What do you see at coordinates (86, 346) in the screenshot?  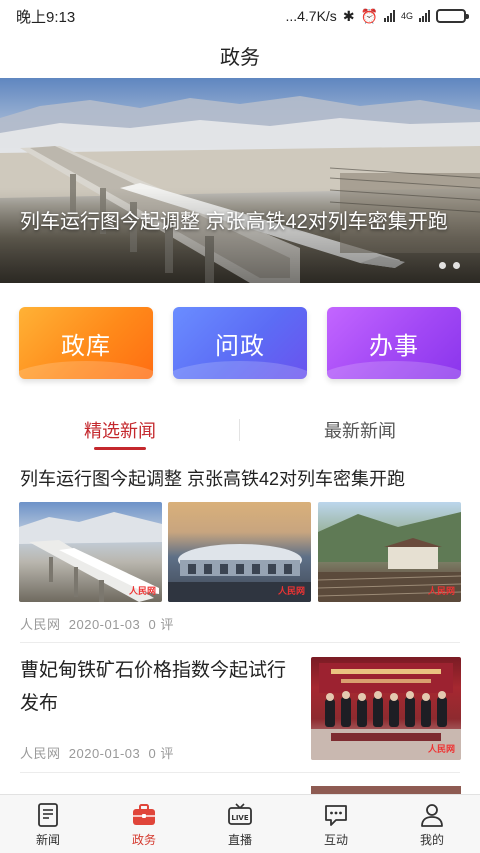 I see `zhengku-label: 政库` at bounding box center [86, 346].